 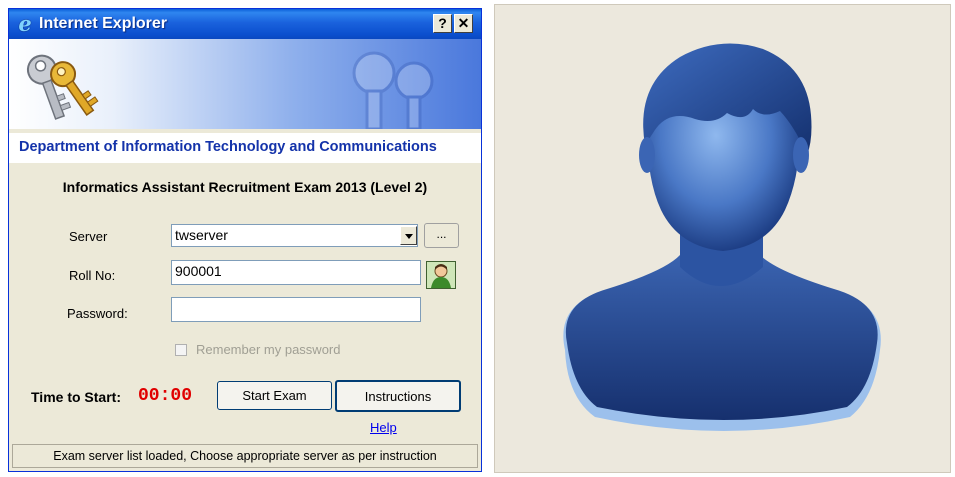 I want to click on server-label: Server, so click(x=88, y=236).